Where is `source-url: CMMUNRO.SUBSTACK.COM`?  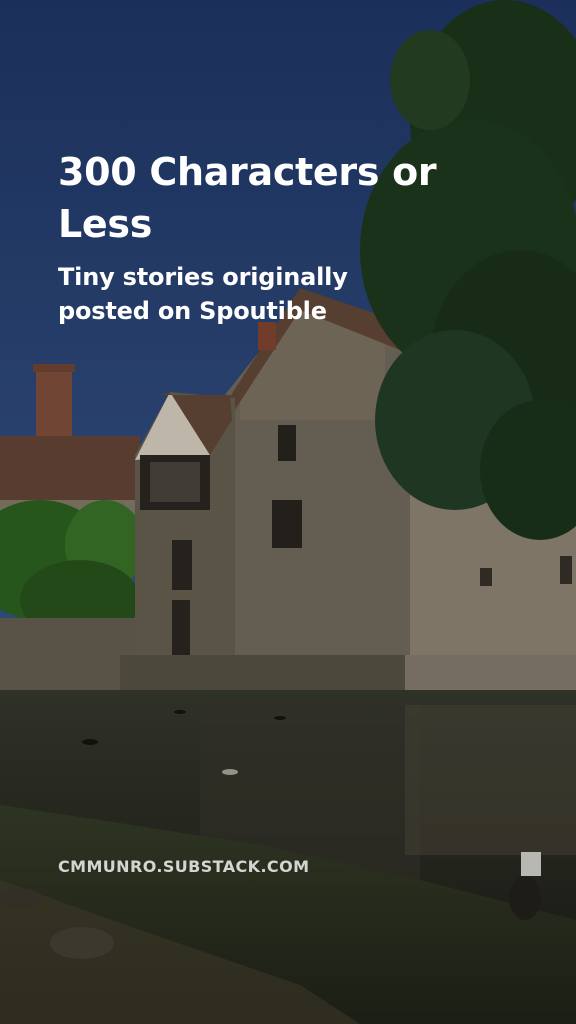
source-url: CMMUNRO.SUBSTACK.COM is located at coordinates (183, 867).